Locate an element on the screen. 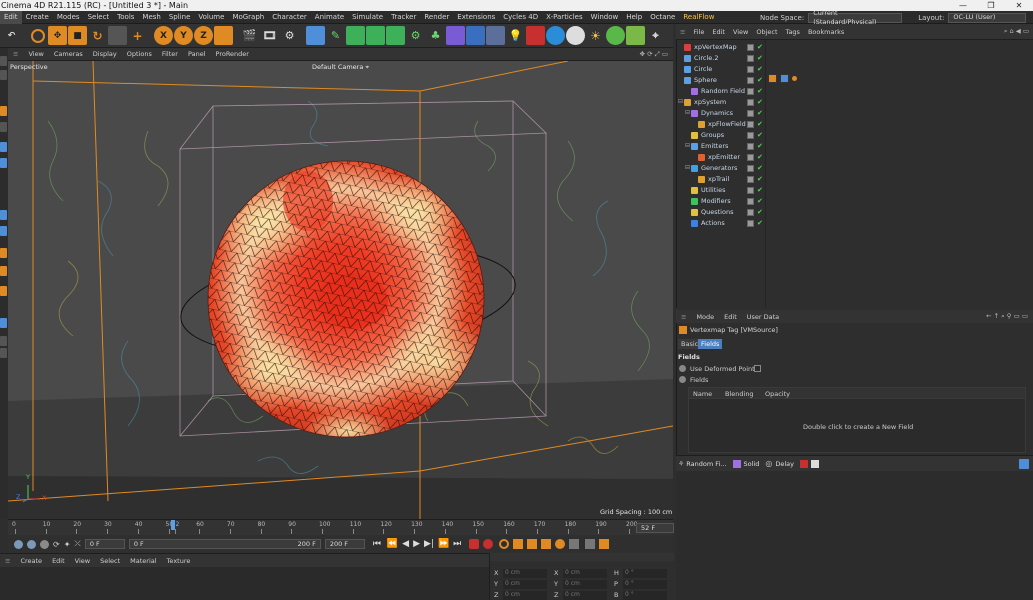 The height and width of the screenshot is (600, 1033). use-deformed-points-keyframe-icon is located at coordinates (682, 368).